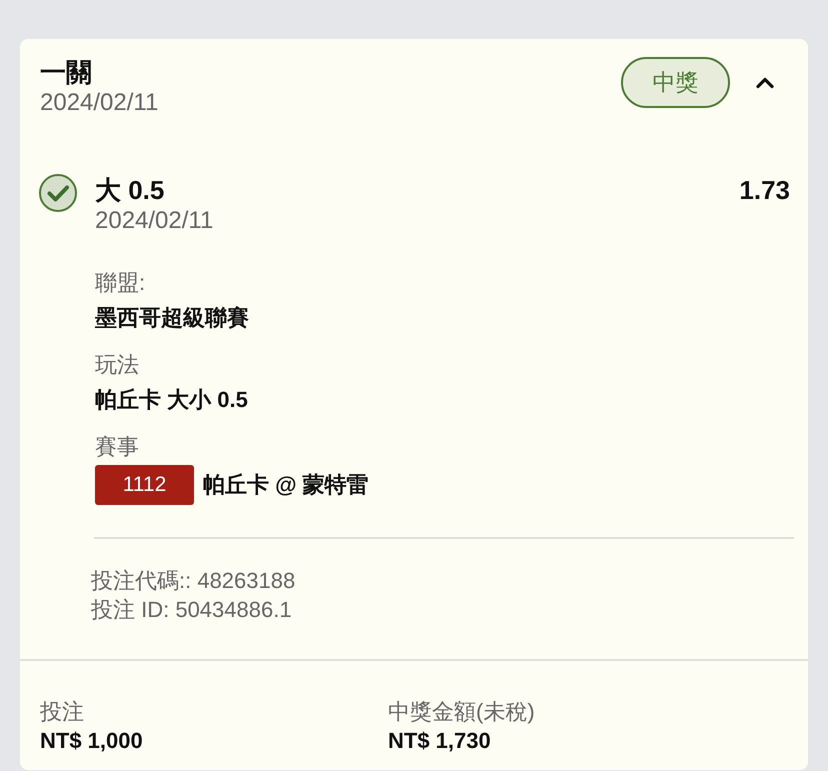 This screenshot has height=771, width=828. What do you see at coordinates (117, 447) in the screenshot?
I see `detail-label: 賽事` at bounding box center [117, 447].